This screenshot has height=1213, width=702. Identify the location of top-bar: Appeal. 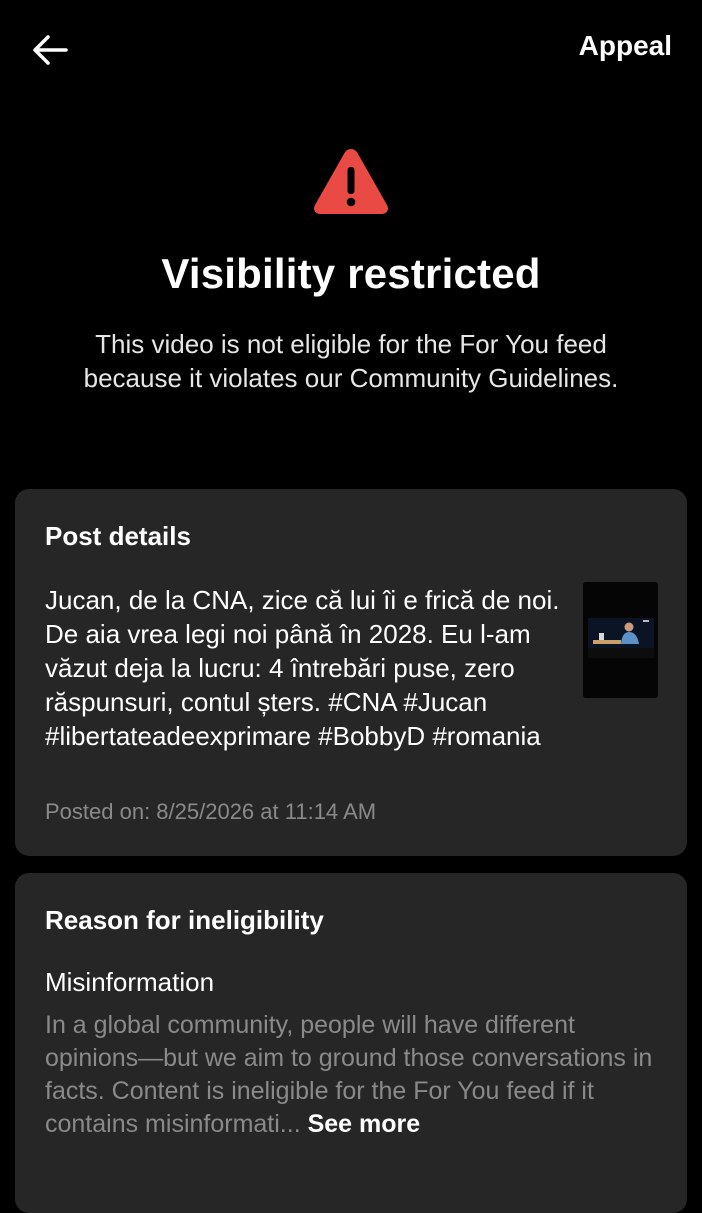
(351, 50).